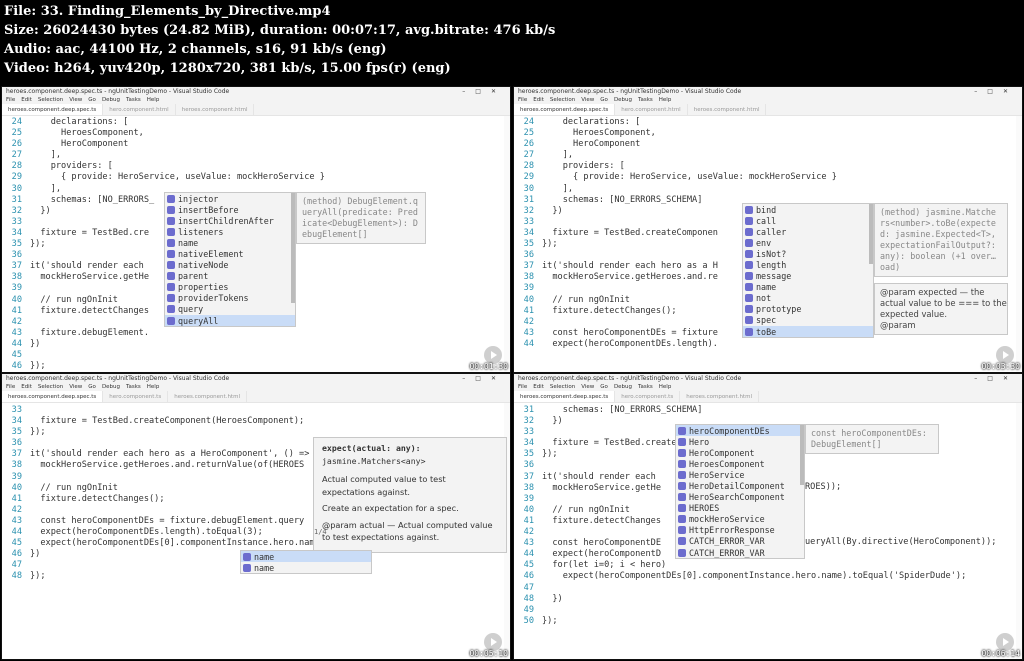 The height and width of the screenshot is (661, 1024). I want to click on suggestion-item: prototype, so click(808, 309).